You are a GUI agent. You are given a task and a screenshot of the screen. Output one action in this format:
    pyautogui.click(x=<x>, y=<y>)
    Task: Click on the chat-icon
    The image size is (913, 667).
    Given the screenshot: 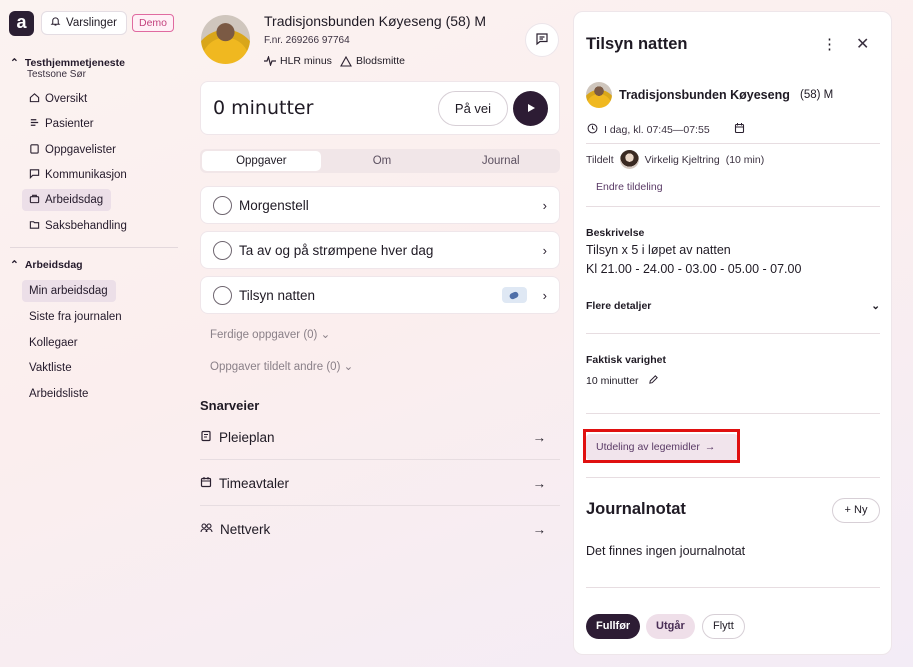 What is the action you would take?
    pyautogui.click(x=542, y=40)
    